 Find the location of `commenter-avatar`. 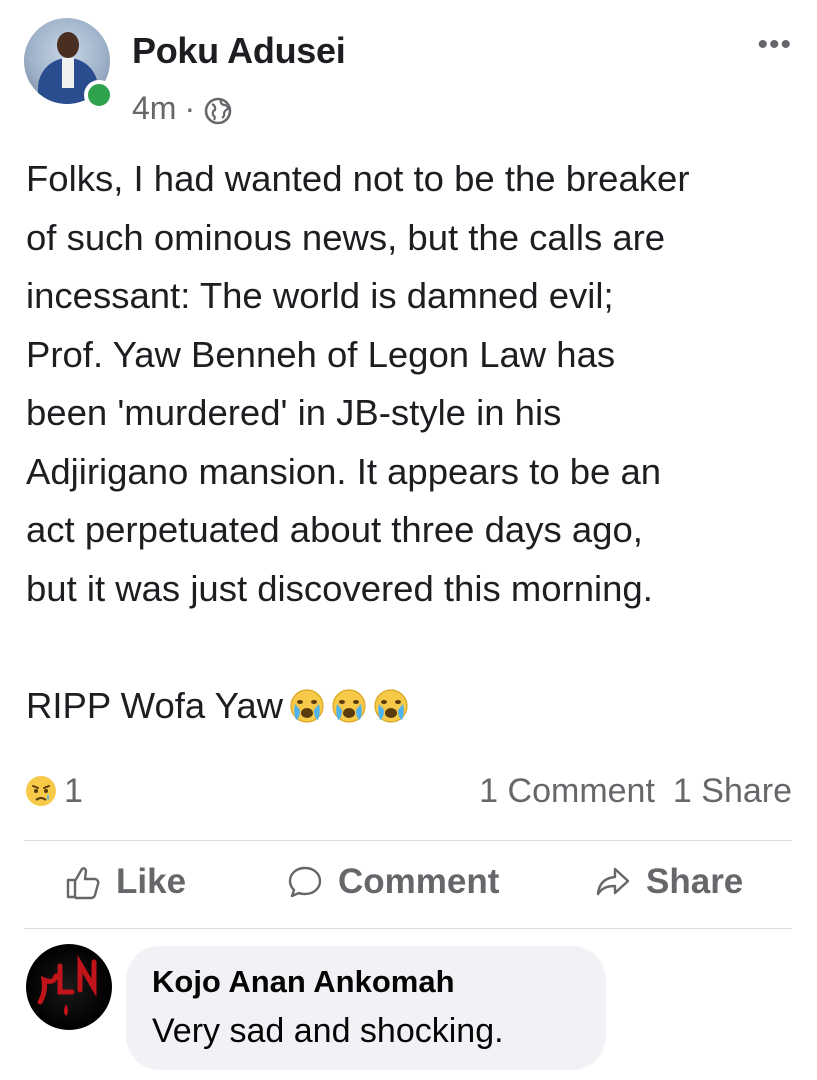

commenter-avatar is located at coordinates (69, 987).